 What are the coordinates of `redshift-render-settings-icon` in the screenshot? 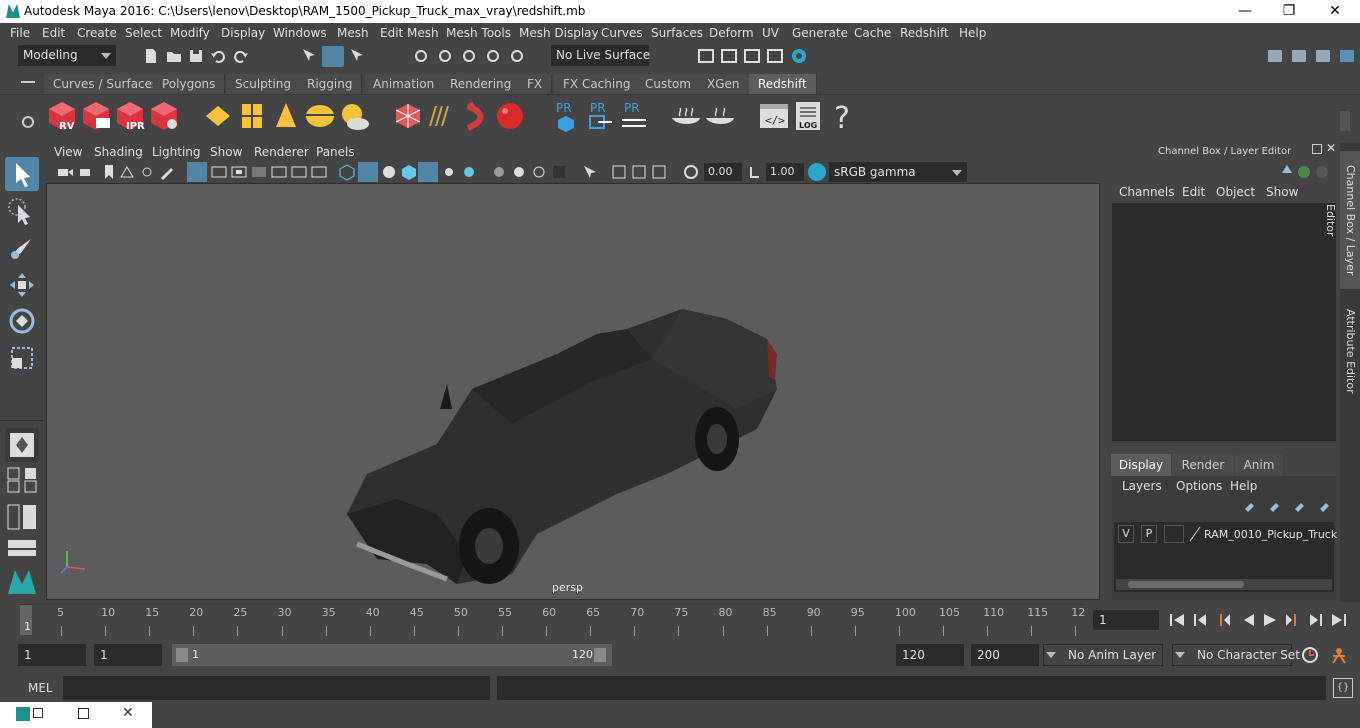 It's located at (164, 116).